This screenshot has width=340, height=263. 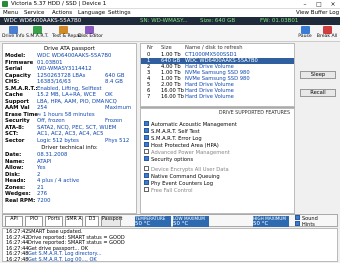 What do you see at coordinates (10, 13) in the screenshot?
I see `menu-item-menu: Menu` at bounding box center [10, 13].